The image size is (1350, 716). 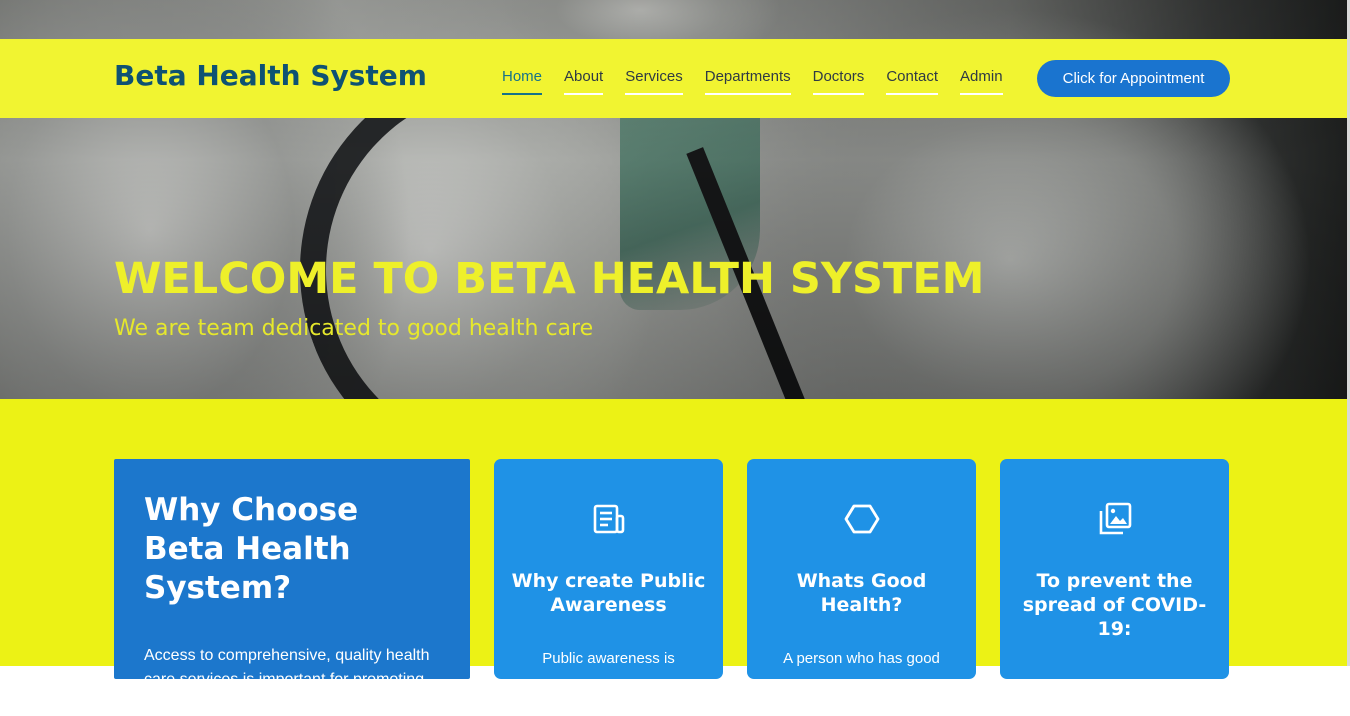 I want to click on card-title: To prevent the spread of COVID-19:, so click(x=1114, y=605).